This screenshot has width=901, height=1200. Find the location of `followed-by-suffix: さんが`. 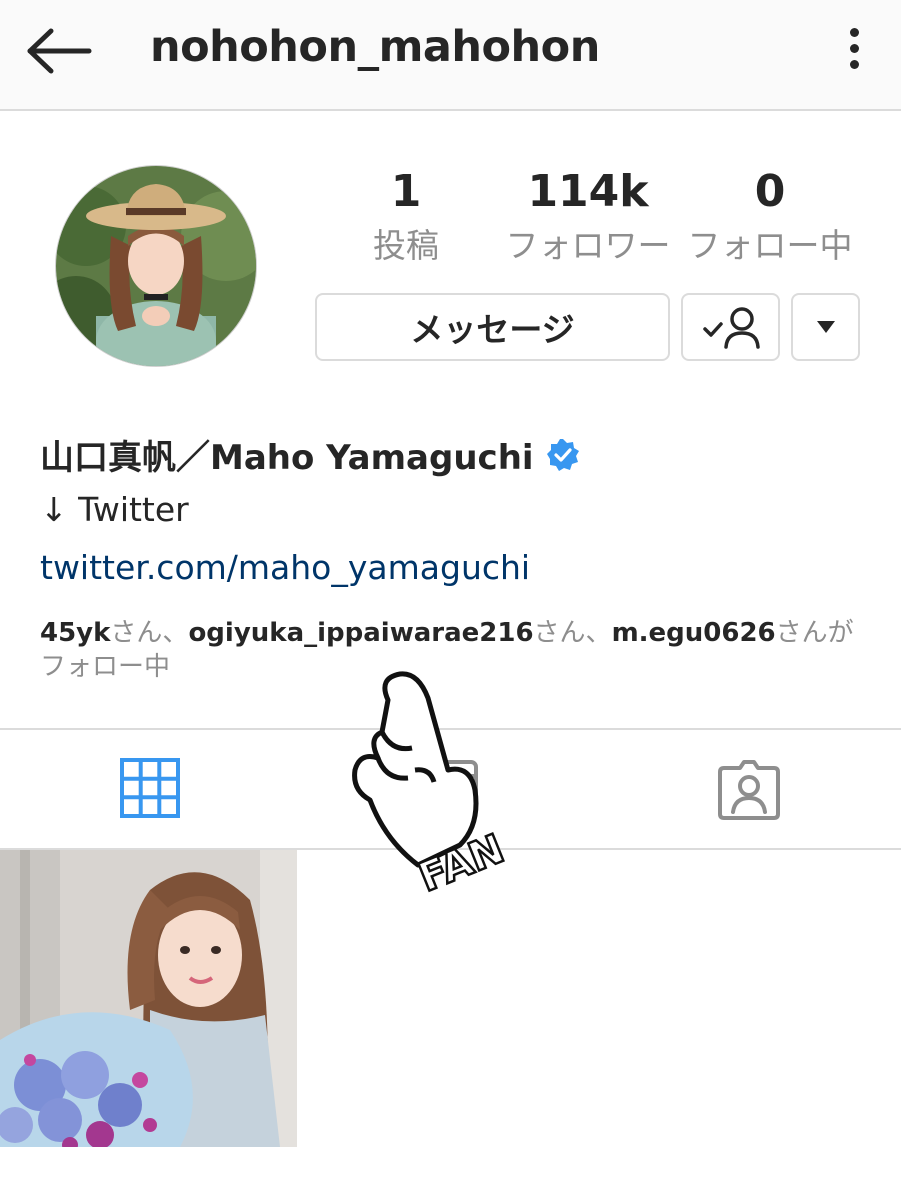

followed-by-suffix: さんが is located at coordinates (814, 633).